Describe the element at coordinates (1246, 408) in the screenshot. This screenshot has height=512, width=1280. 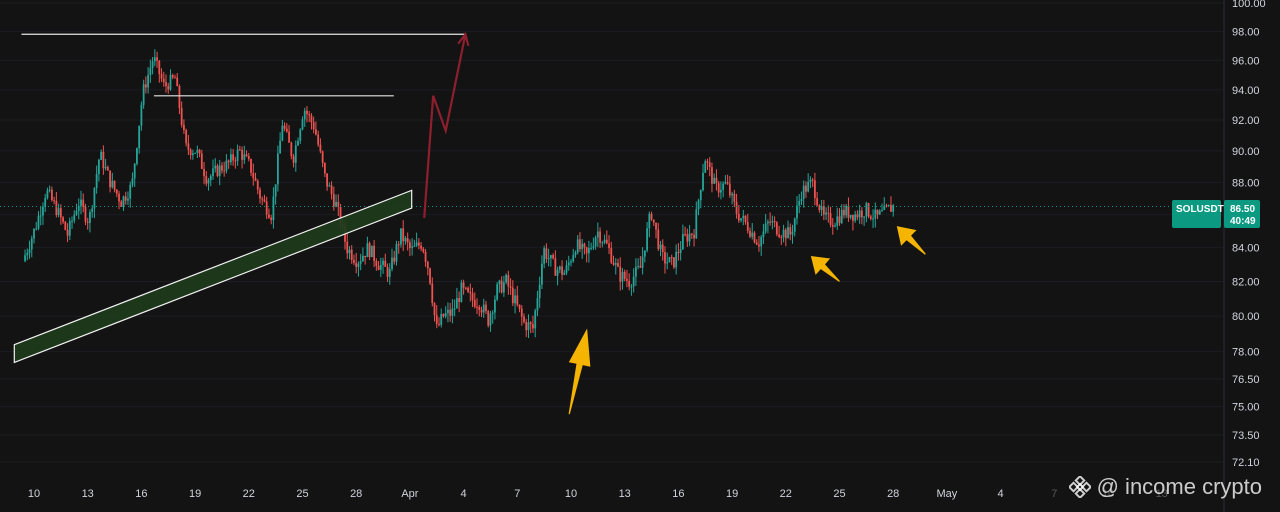
I see `y-tick-label: 75.00` at that location.